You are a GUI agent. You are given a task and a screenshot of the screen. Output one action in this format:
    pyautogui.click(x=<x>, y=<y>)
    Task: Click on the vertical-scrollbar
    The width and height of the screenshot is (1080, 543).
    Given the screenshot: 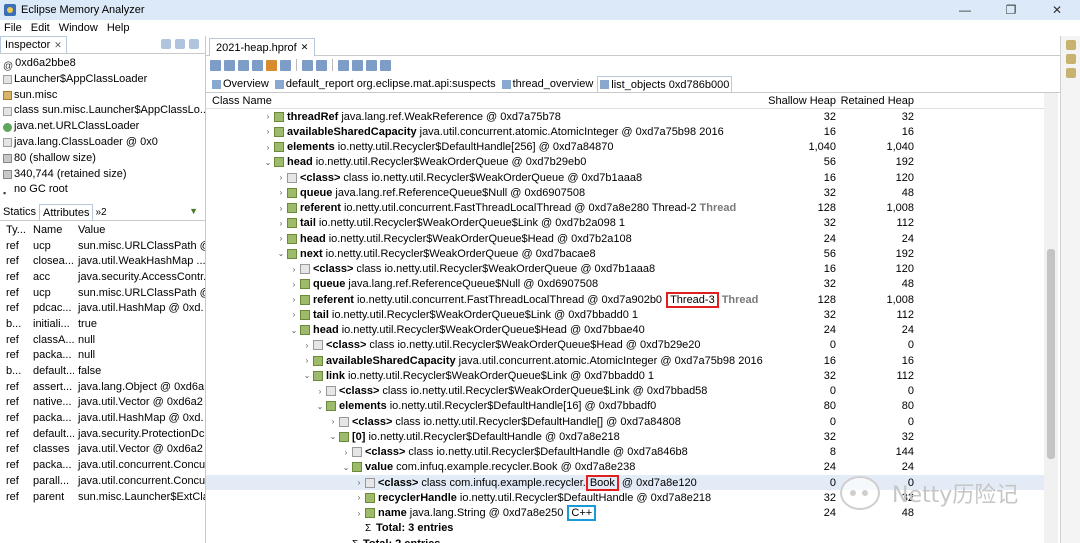 What is the action you would take?
    pyautogui.click(x=1051, y=318)
    